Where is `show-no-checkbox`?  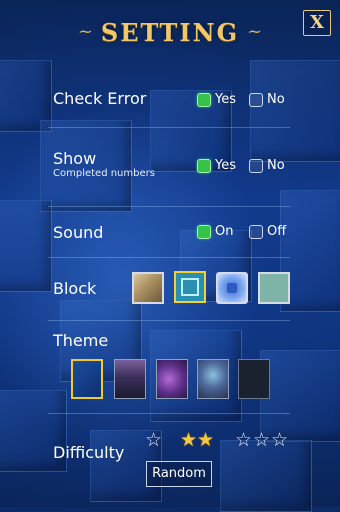
show-no-checkbox is located at coordinates (256, 165).